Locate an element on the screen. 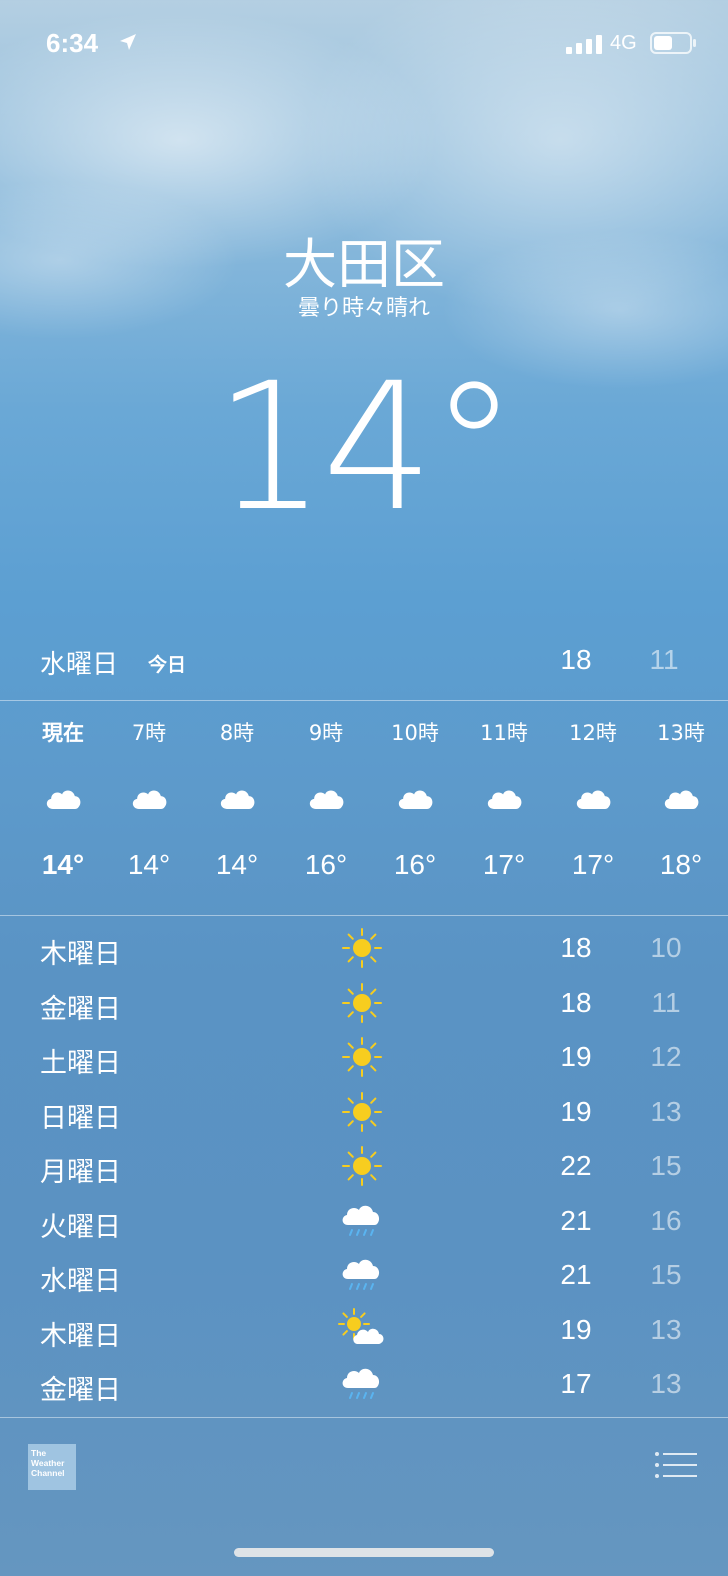 The image size is (728, 1576). hourly-item: 13時 18° is located at coordinates (681, 793).